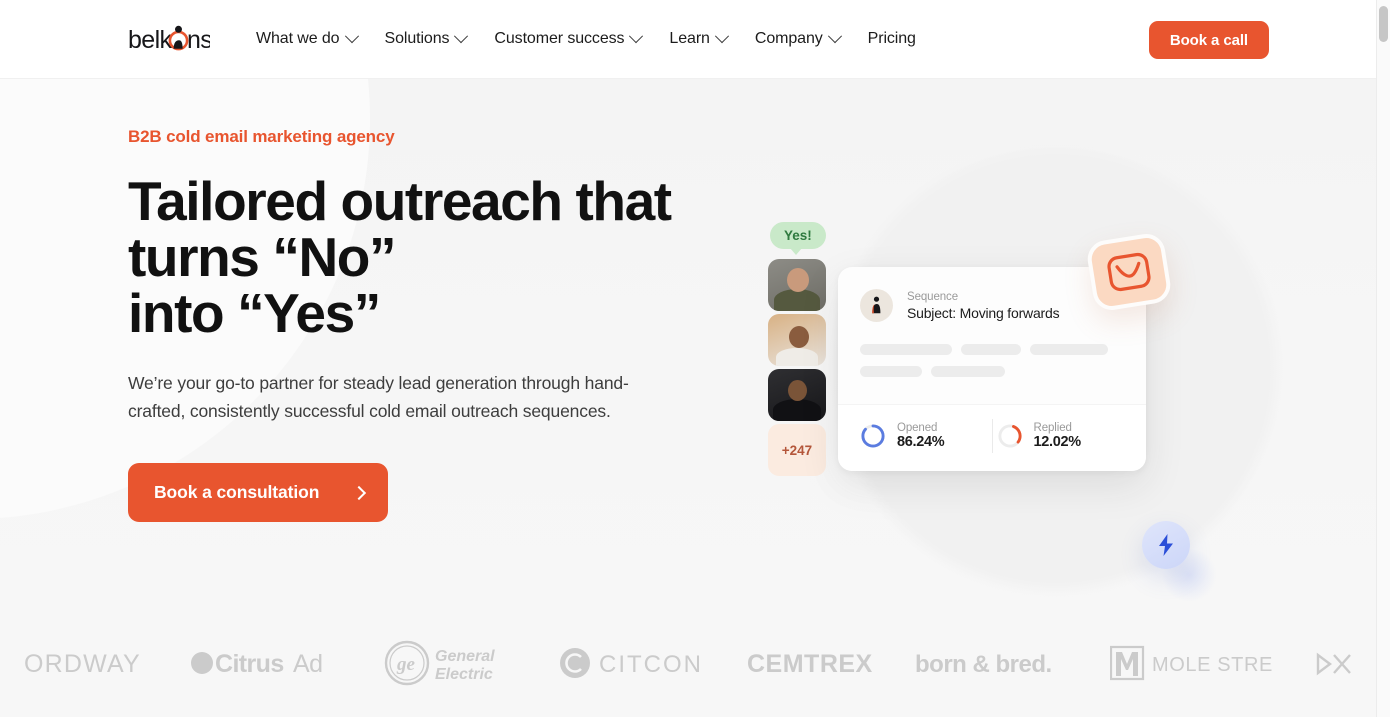  I want to click on stat-text: Replied 12.02%, so click(1057, 436).